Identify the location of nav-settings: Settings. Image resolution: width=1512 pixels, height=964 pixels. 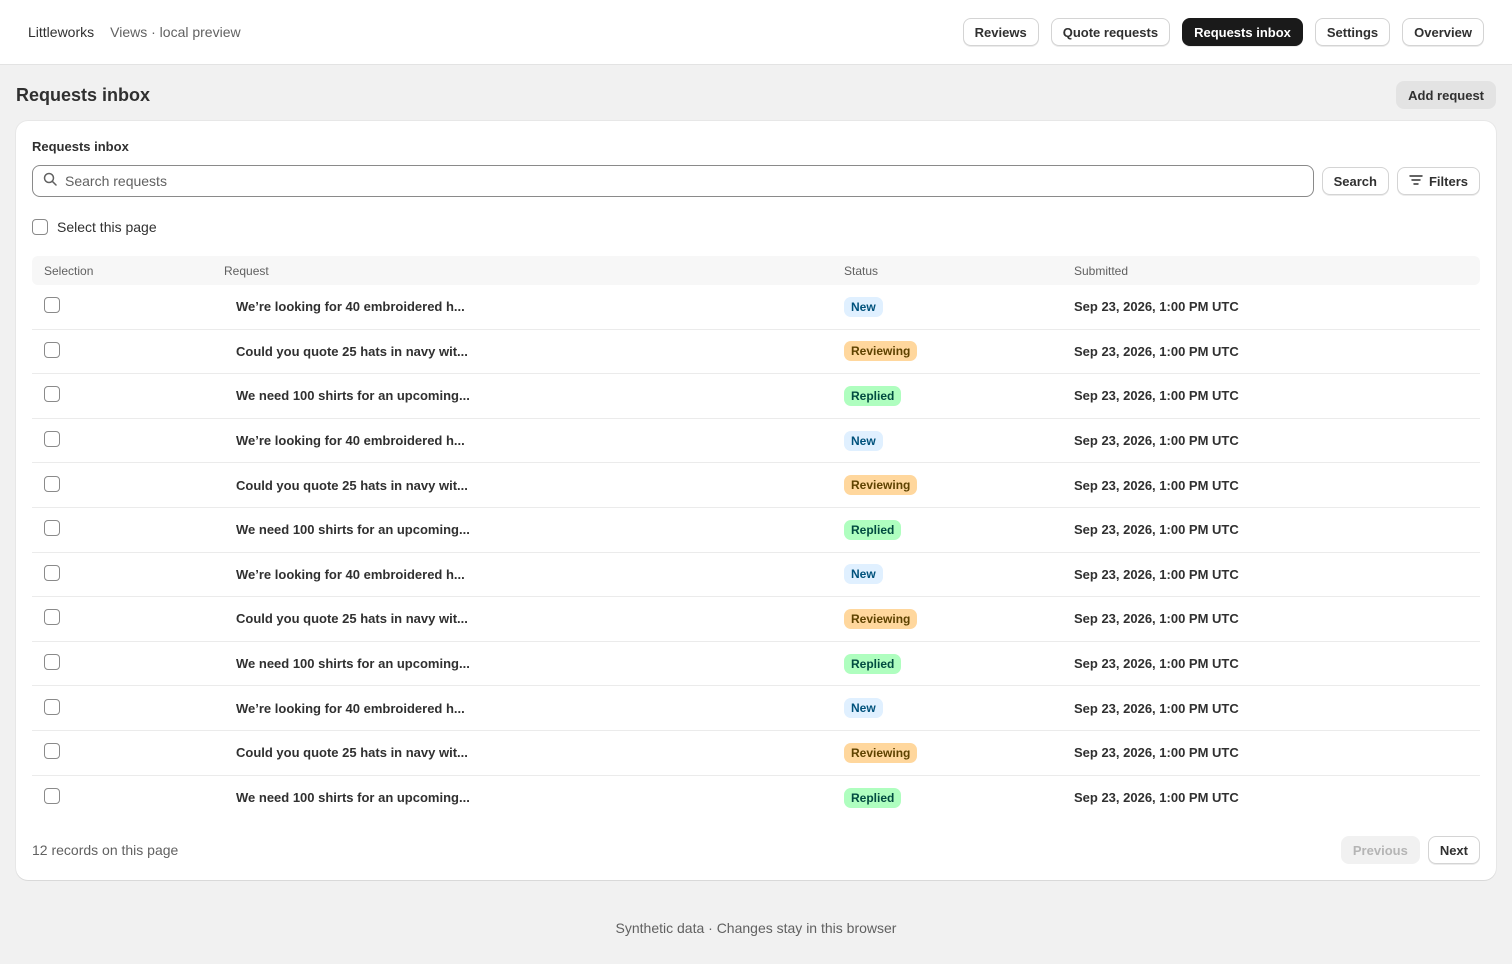
(1352, 32).